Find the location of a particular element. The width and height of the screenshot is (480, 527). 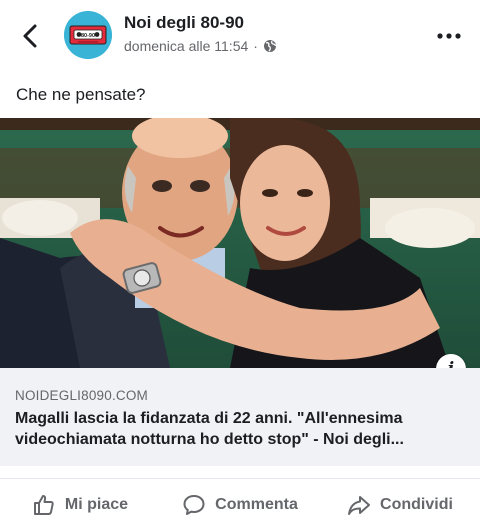

link-domain: NOIDEGLI8090.COM is located at coordinates (81, 395).